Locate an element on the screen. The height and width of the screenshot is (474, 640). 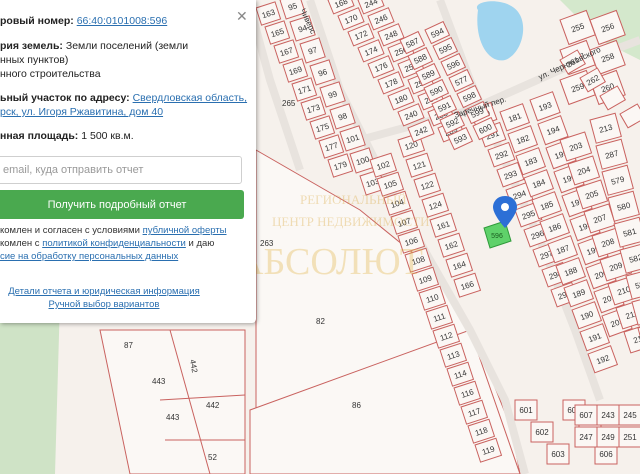
privacy-policy-link: политикой конфиденциальности is located at coordinates (114, 243).